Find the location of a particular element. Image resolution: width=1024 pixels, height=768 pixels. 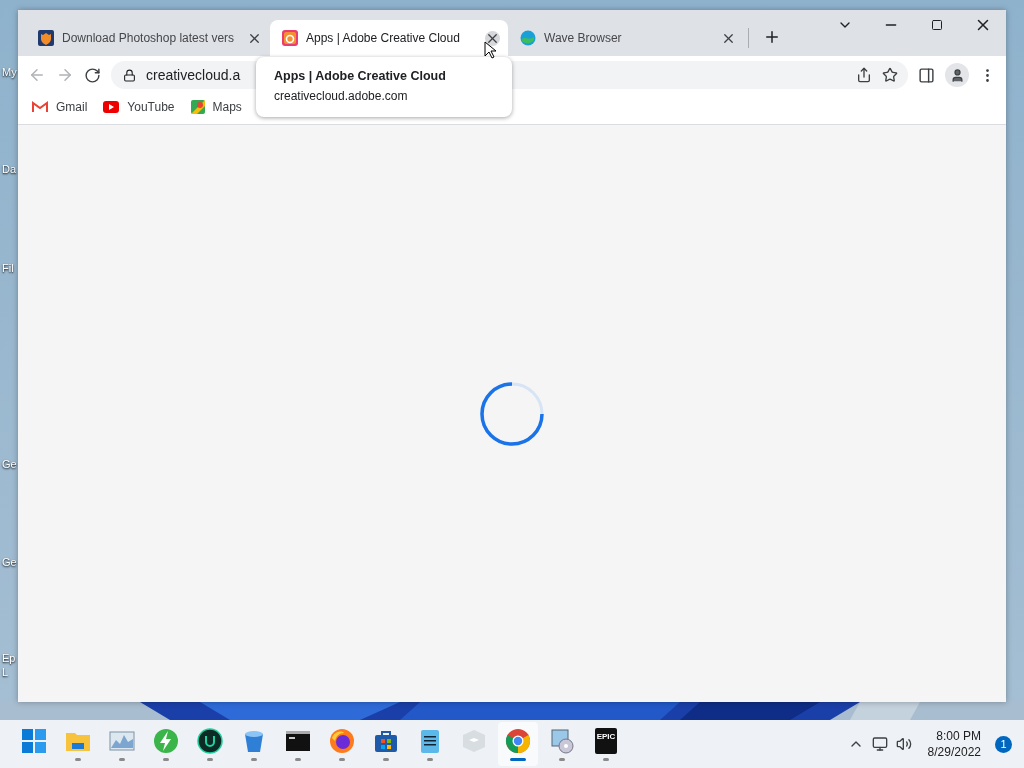

star-icon is located at coordinates (890, 75).